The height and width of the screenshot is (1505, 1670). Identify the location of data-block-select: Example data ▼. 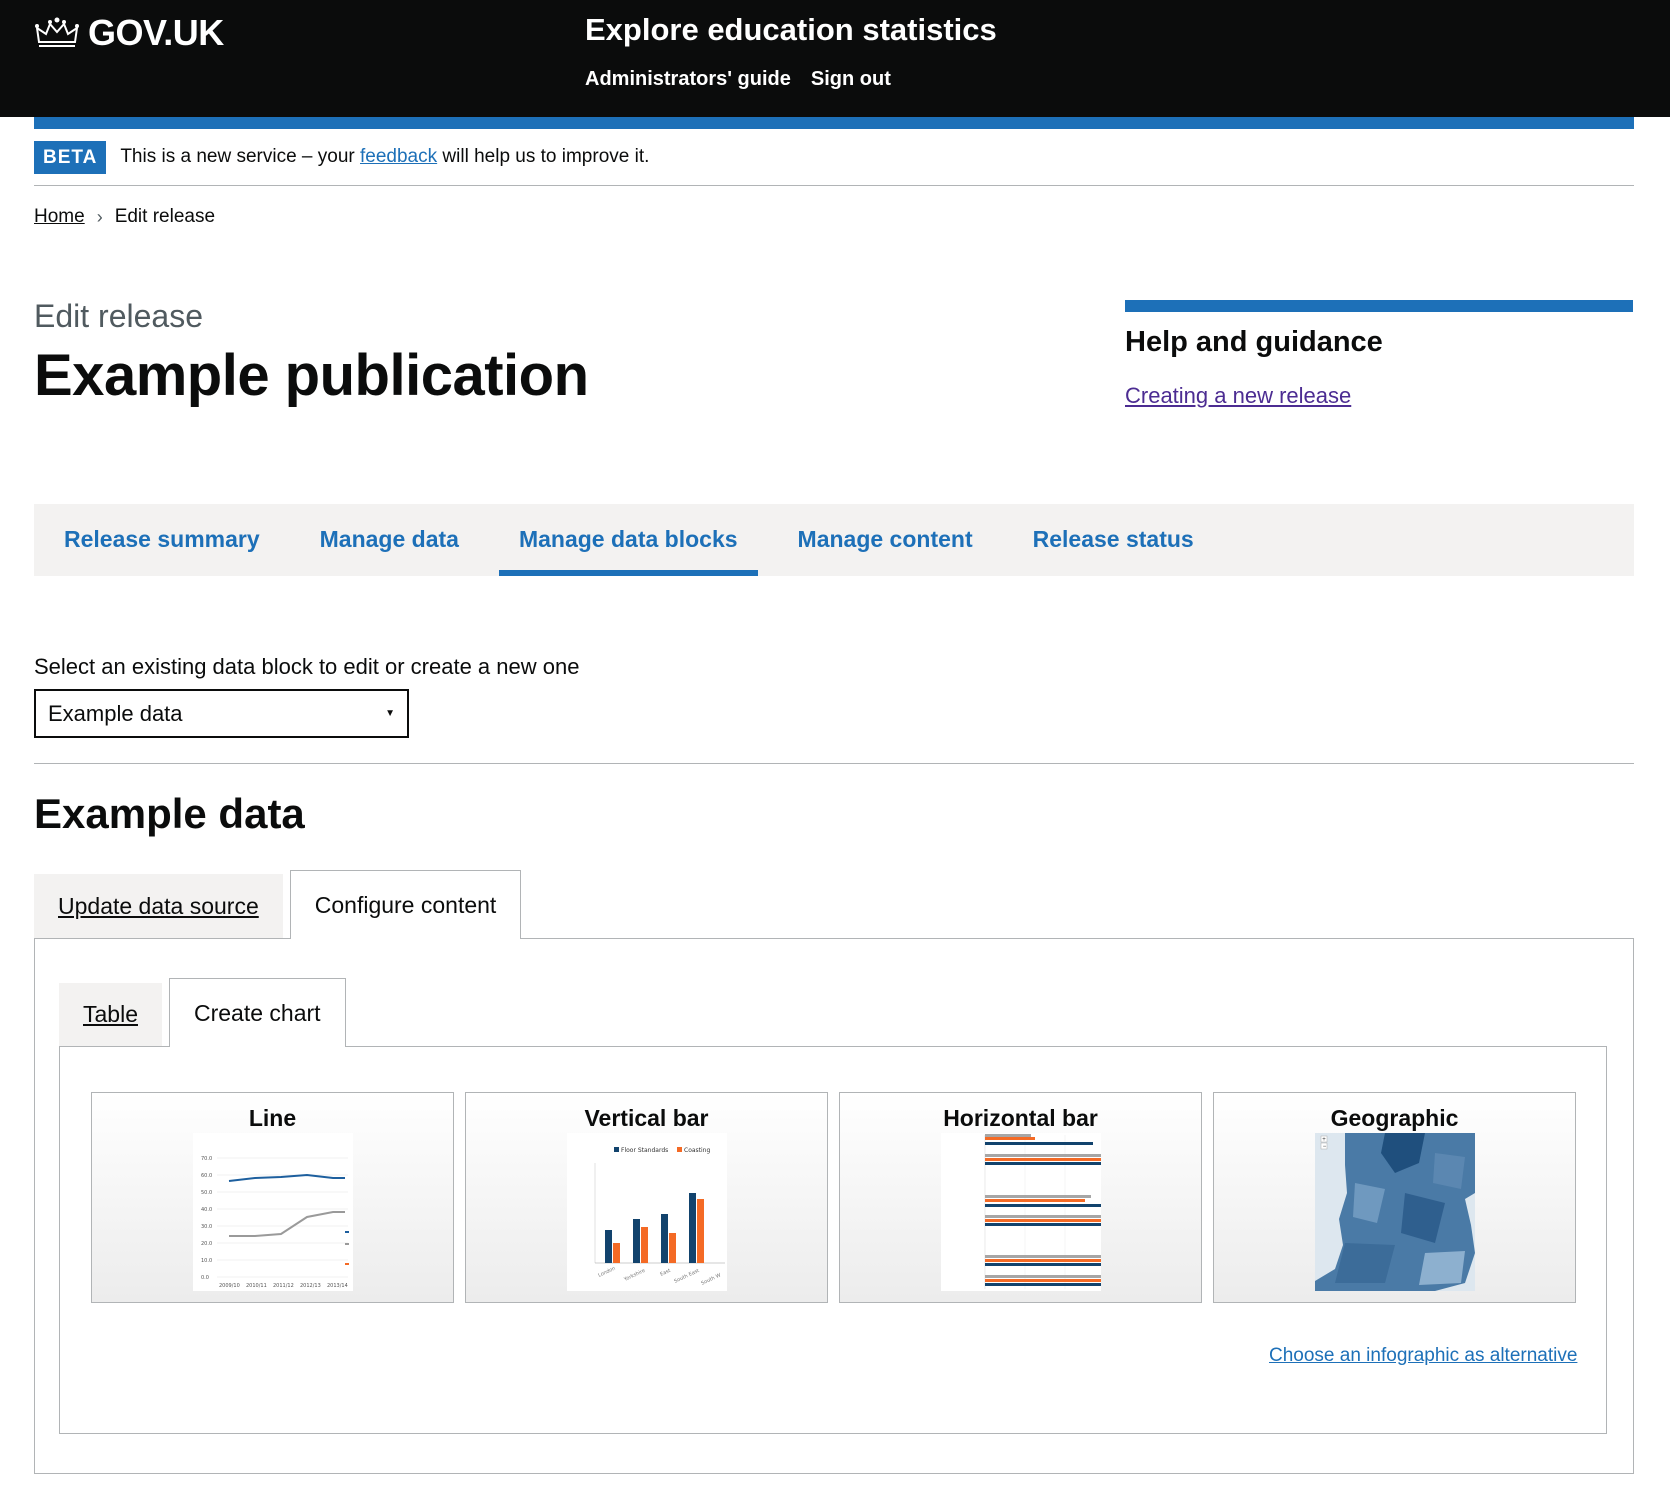
(221, 713).